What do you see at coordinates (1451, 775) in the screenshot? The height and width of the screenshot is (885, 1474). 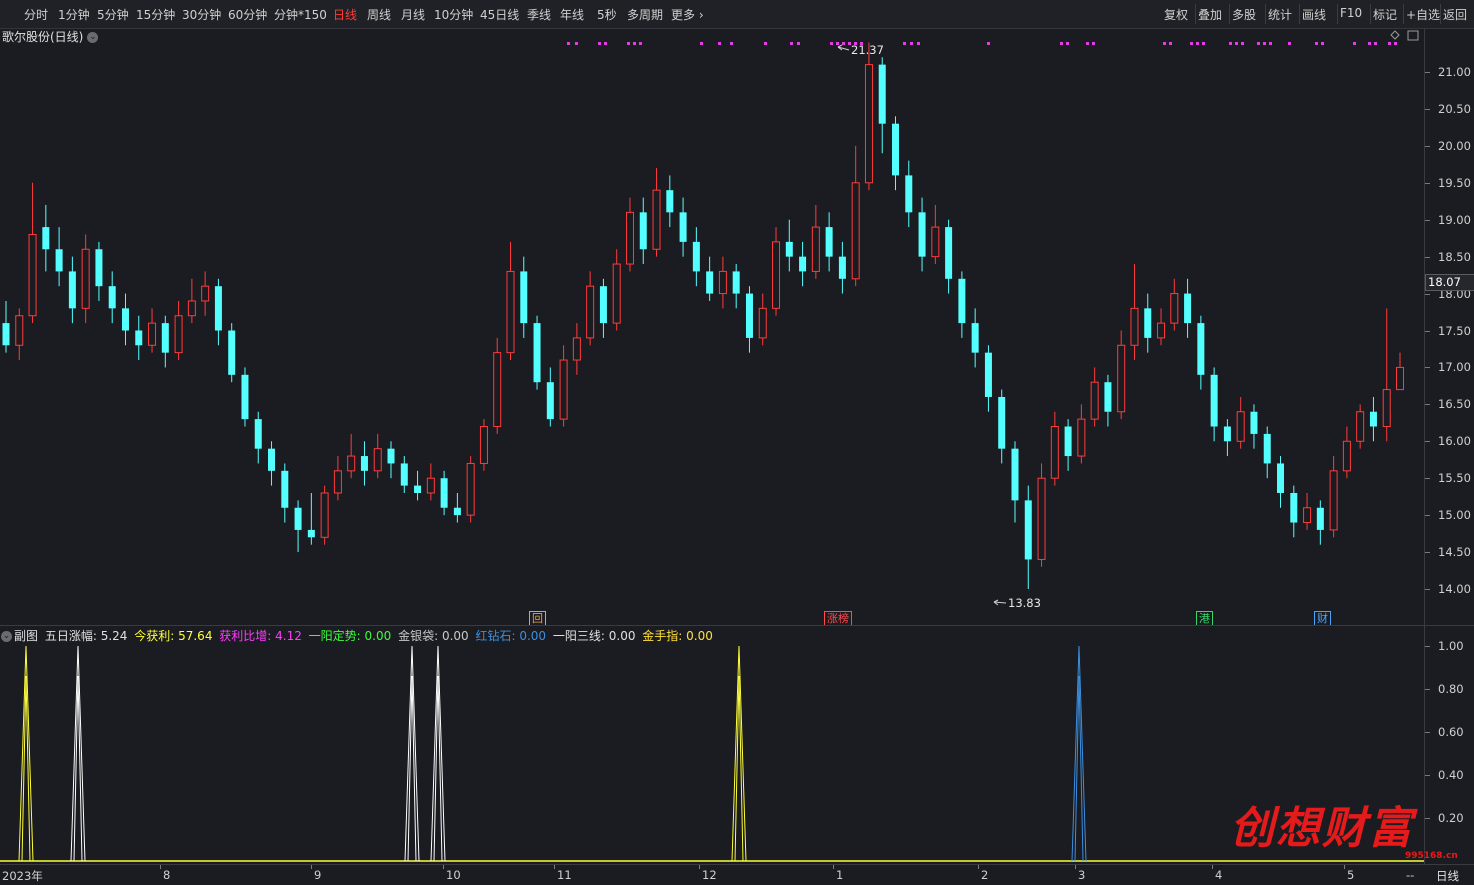 I see `subchart-tick-label: 0.40` at bounding box center [1451, 775].